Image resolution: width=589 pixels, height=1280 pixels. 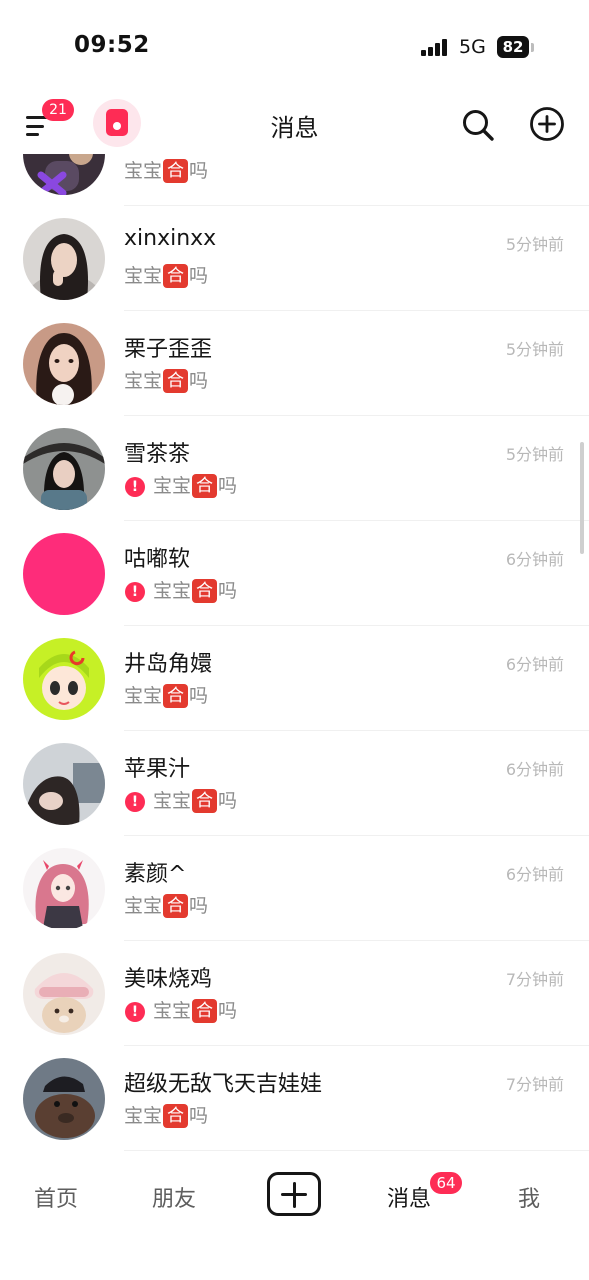 I want to click on add-circle-icon, so click(x=547, y=124).